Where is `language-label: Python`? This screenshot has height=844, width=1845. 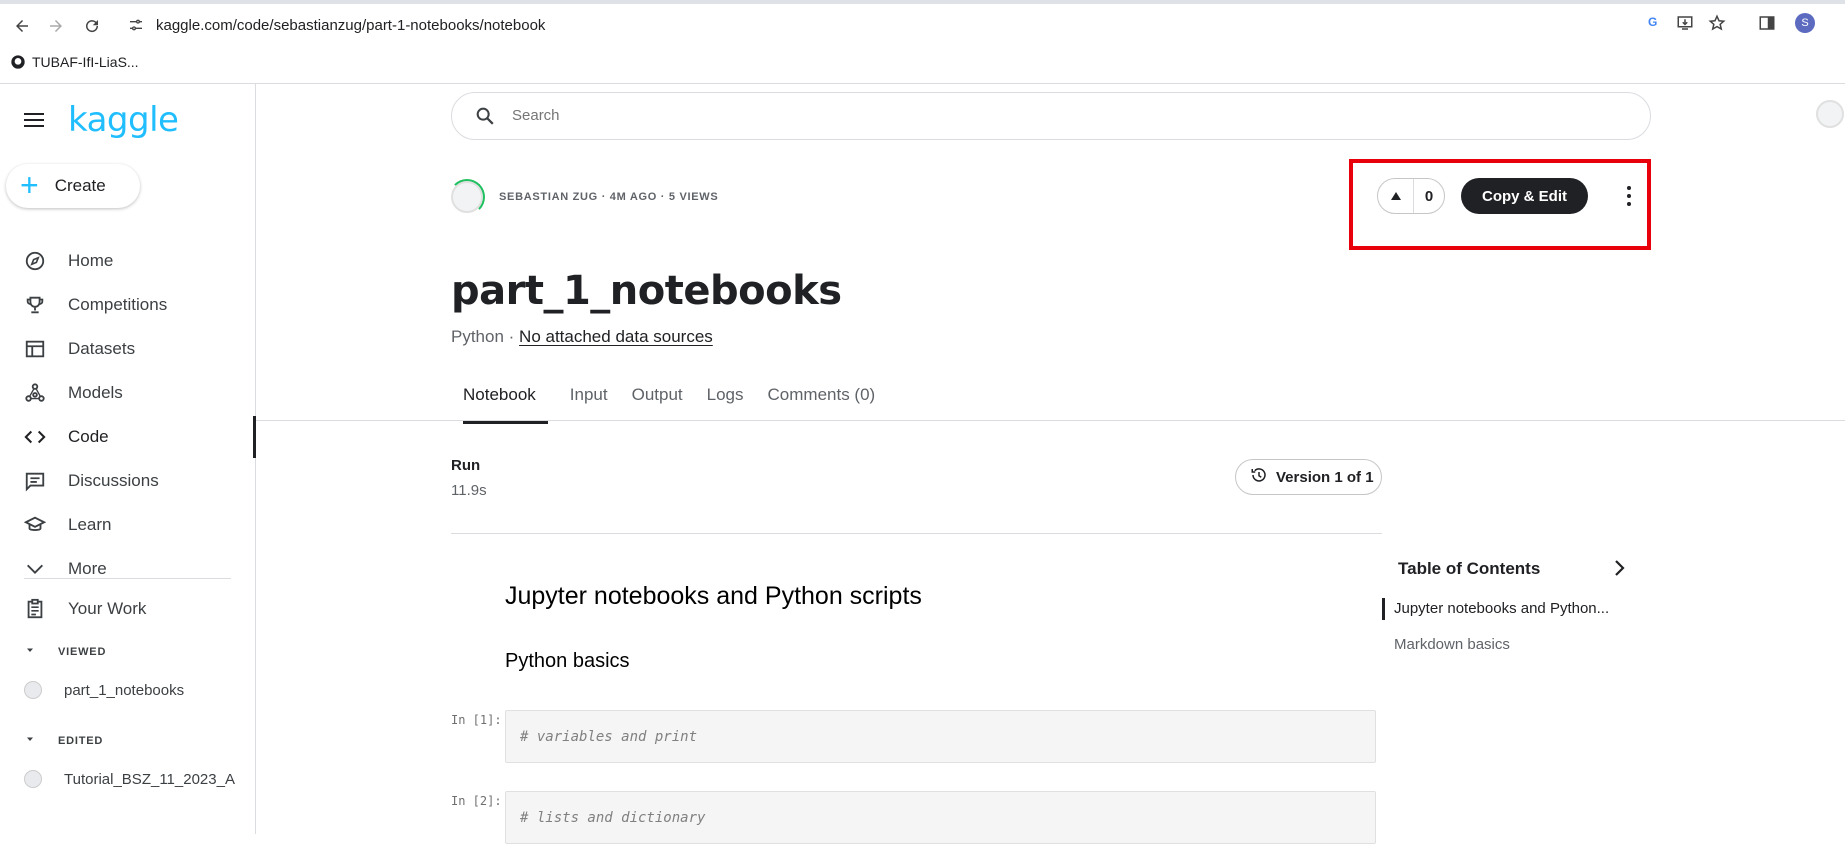
language-label: Python is located at coordinates (477, 336).